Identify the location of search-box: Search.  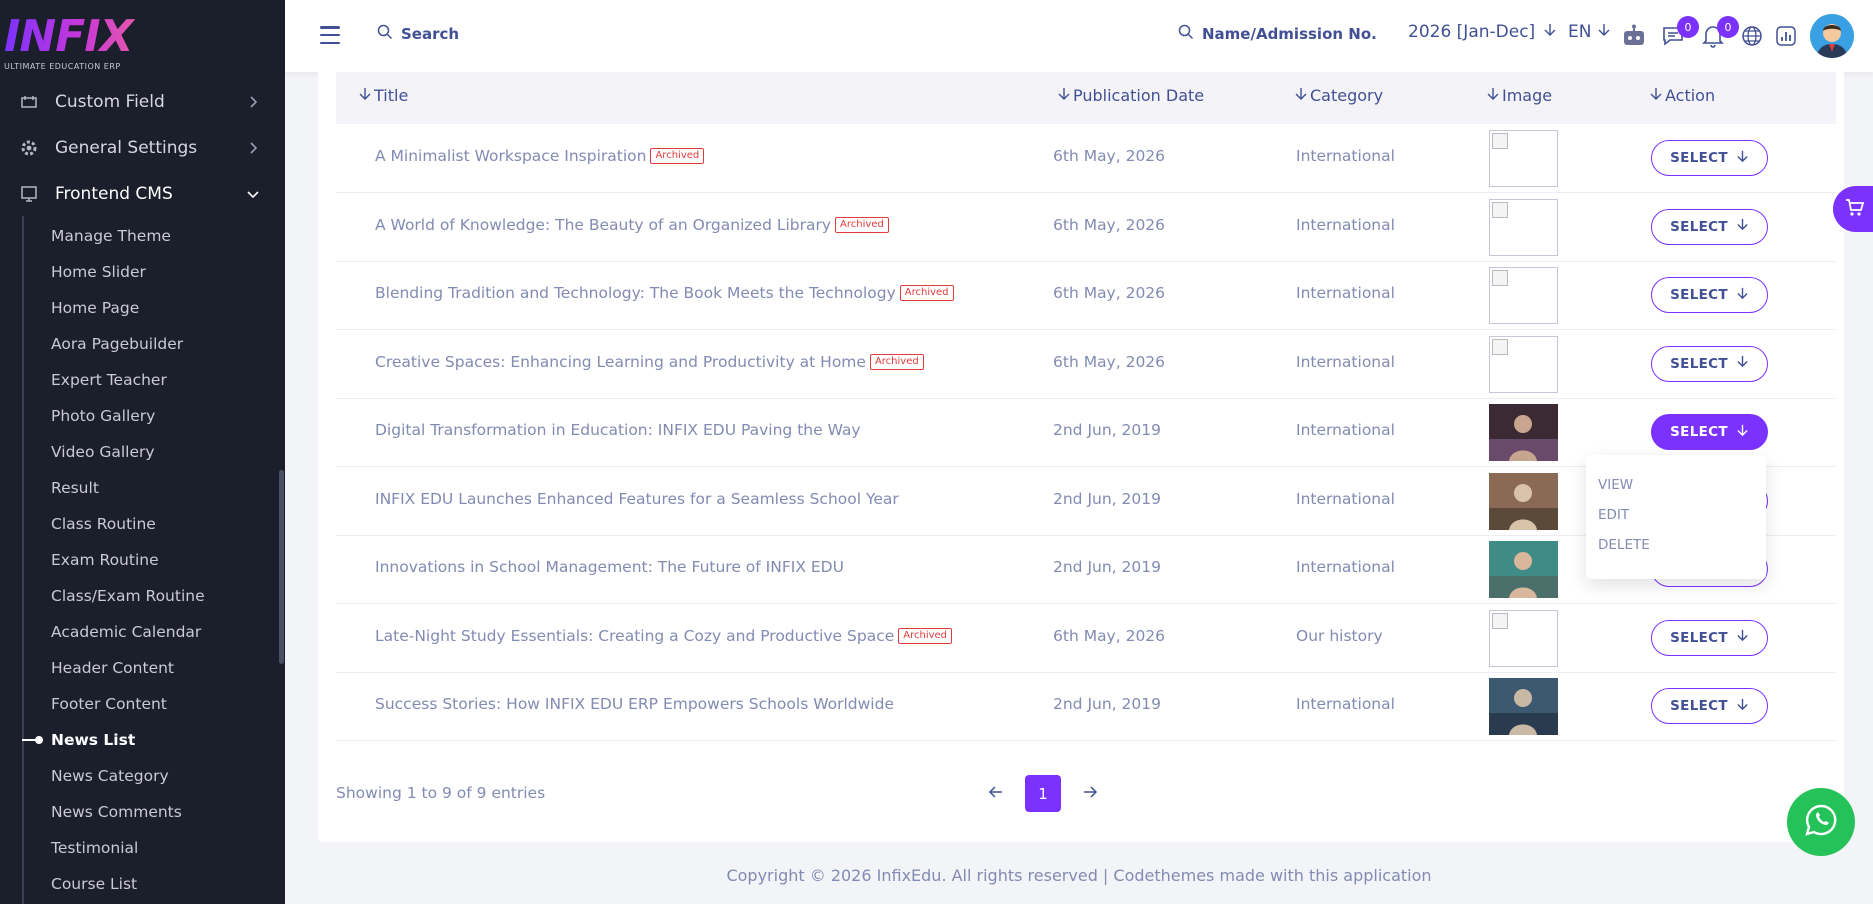
(418, 34).